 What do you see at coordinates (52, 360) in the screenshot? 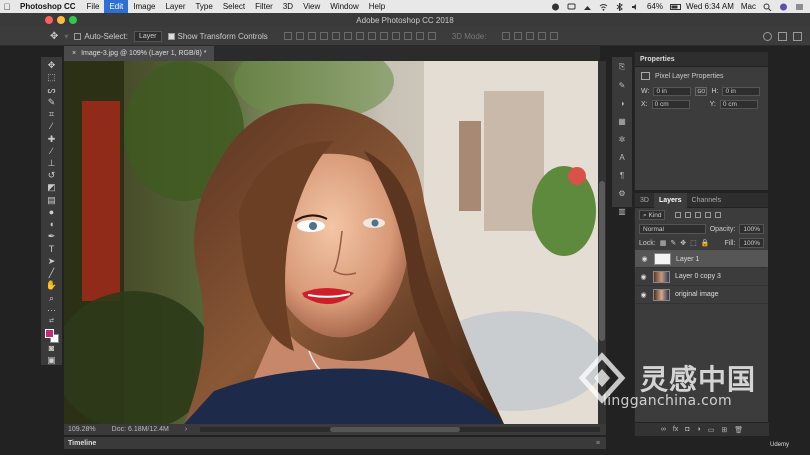
I see `screen-mode-icon: ▣` at bounding box center [52, 360].